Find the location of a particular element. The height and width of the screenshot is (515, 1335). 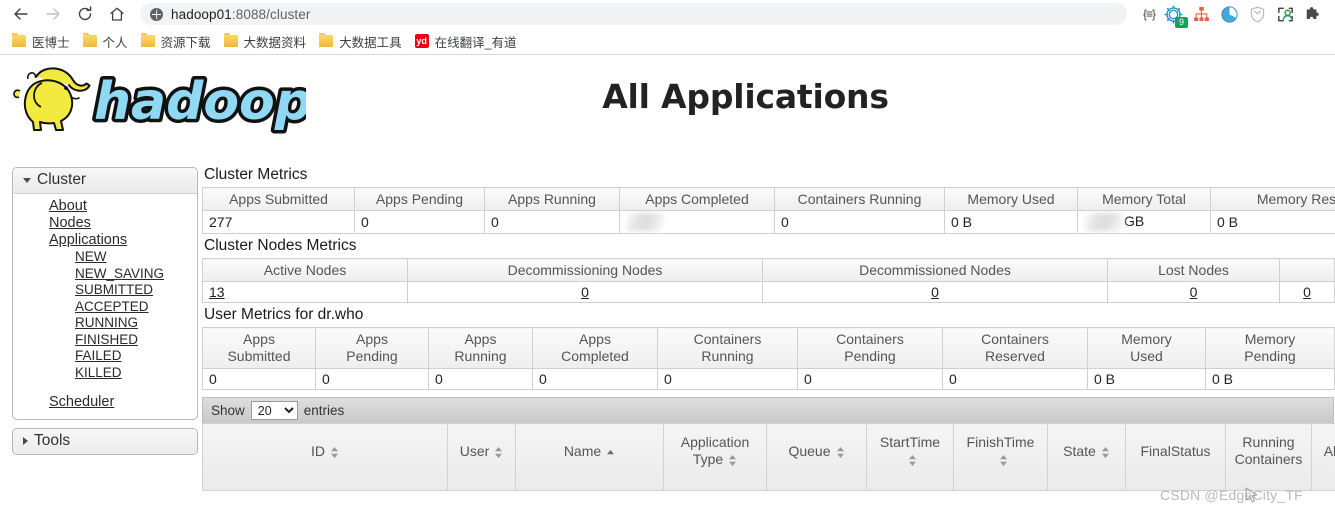

col-containers-running: Containers Running is located at coordinates (859, 199).